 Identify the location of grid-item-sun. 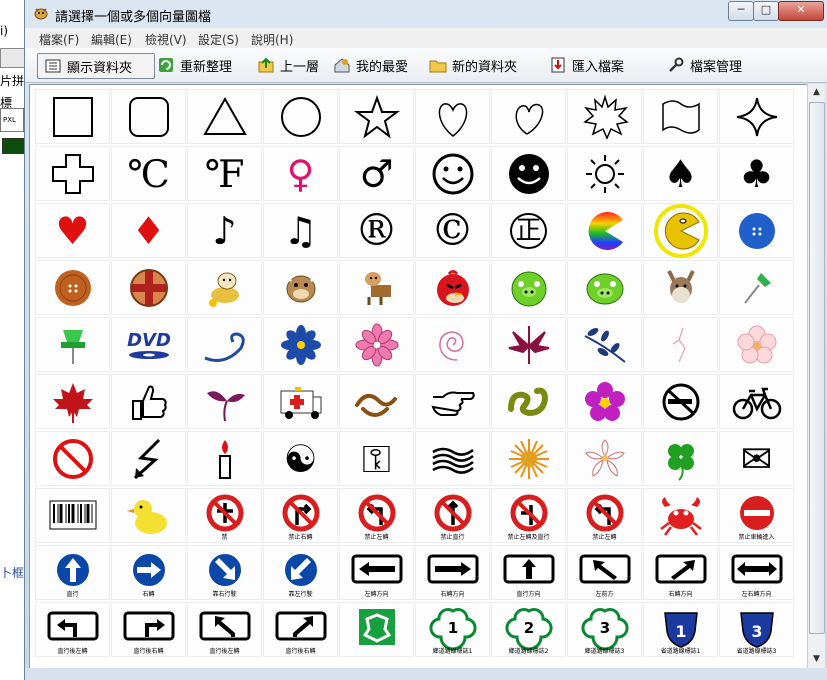
(604, 173).